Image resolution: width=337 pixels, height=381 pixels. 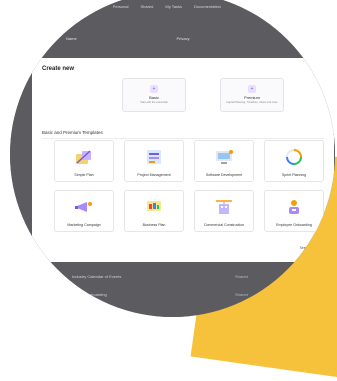 What do you see at coordinates (97, 276) in the screenshot?
I see `row-name: Industry Calendar of Events` at bounding box center [97, 276].